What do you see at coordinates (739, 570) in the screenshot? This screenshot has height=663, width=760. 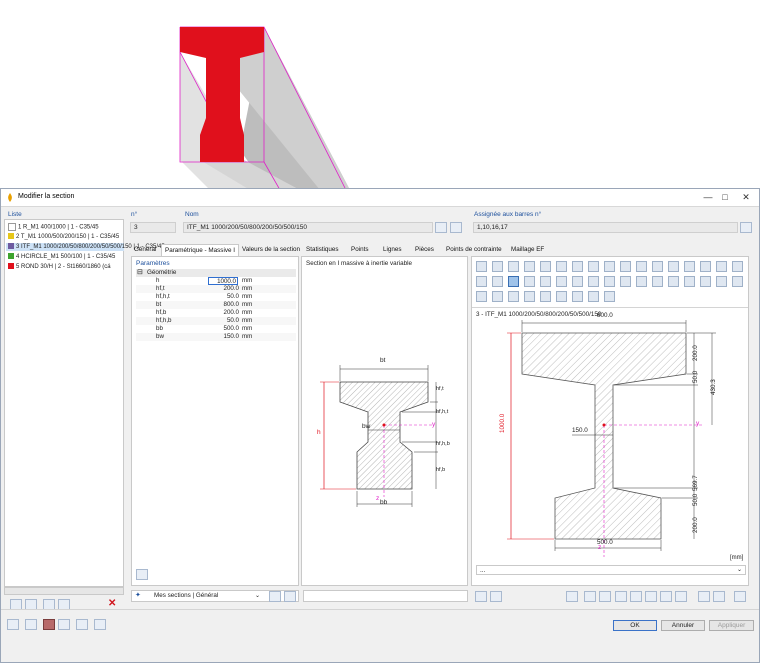 I see `chevron-down-icon: ⌄` at bounding box center [739, 570].